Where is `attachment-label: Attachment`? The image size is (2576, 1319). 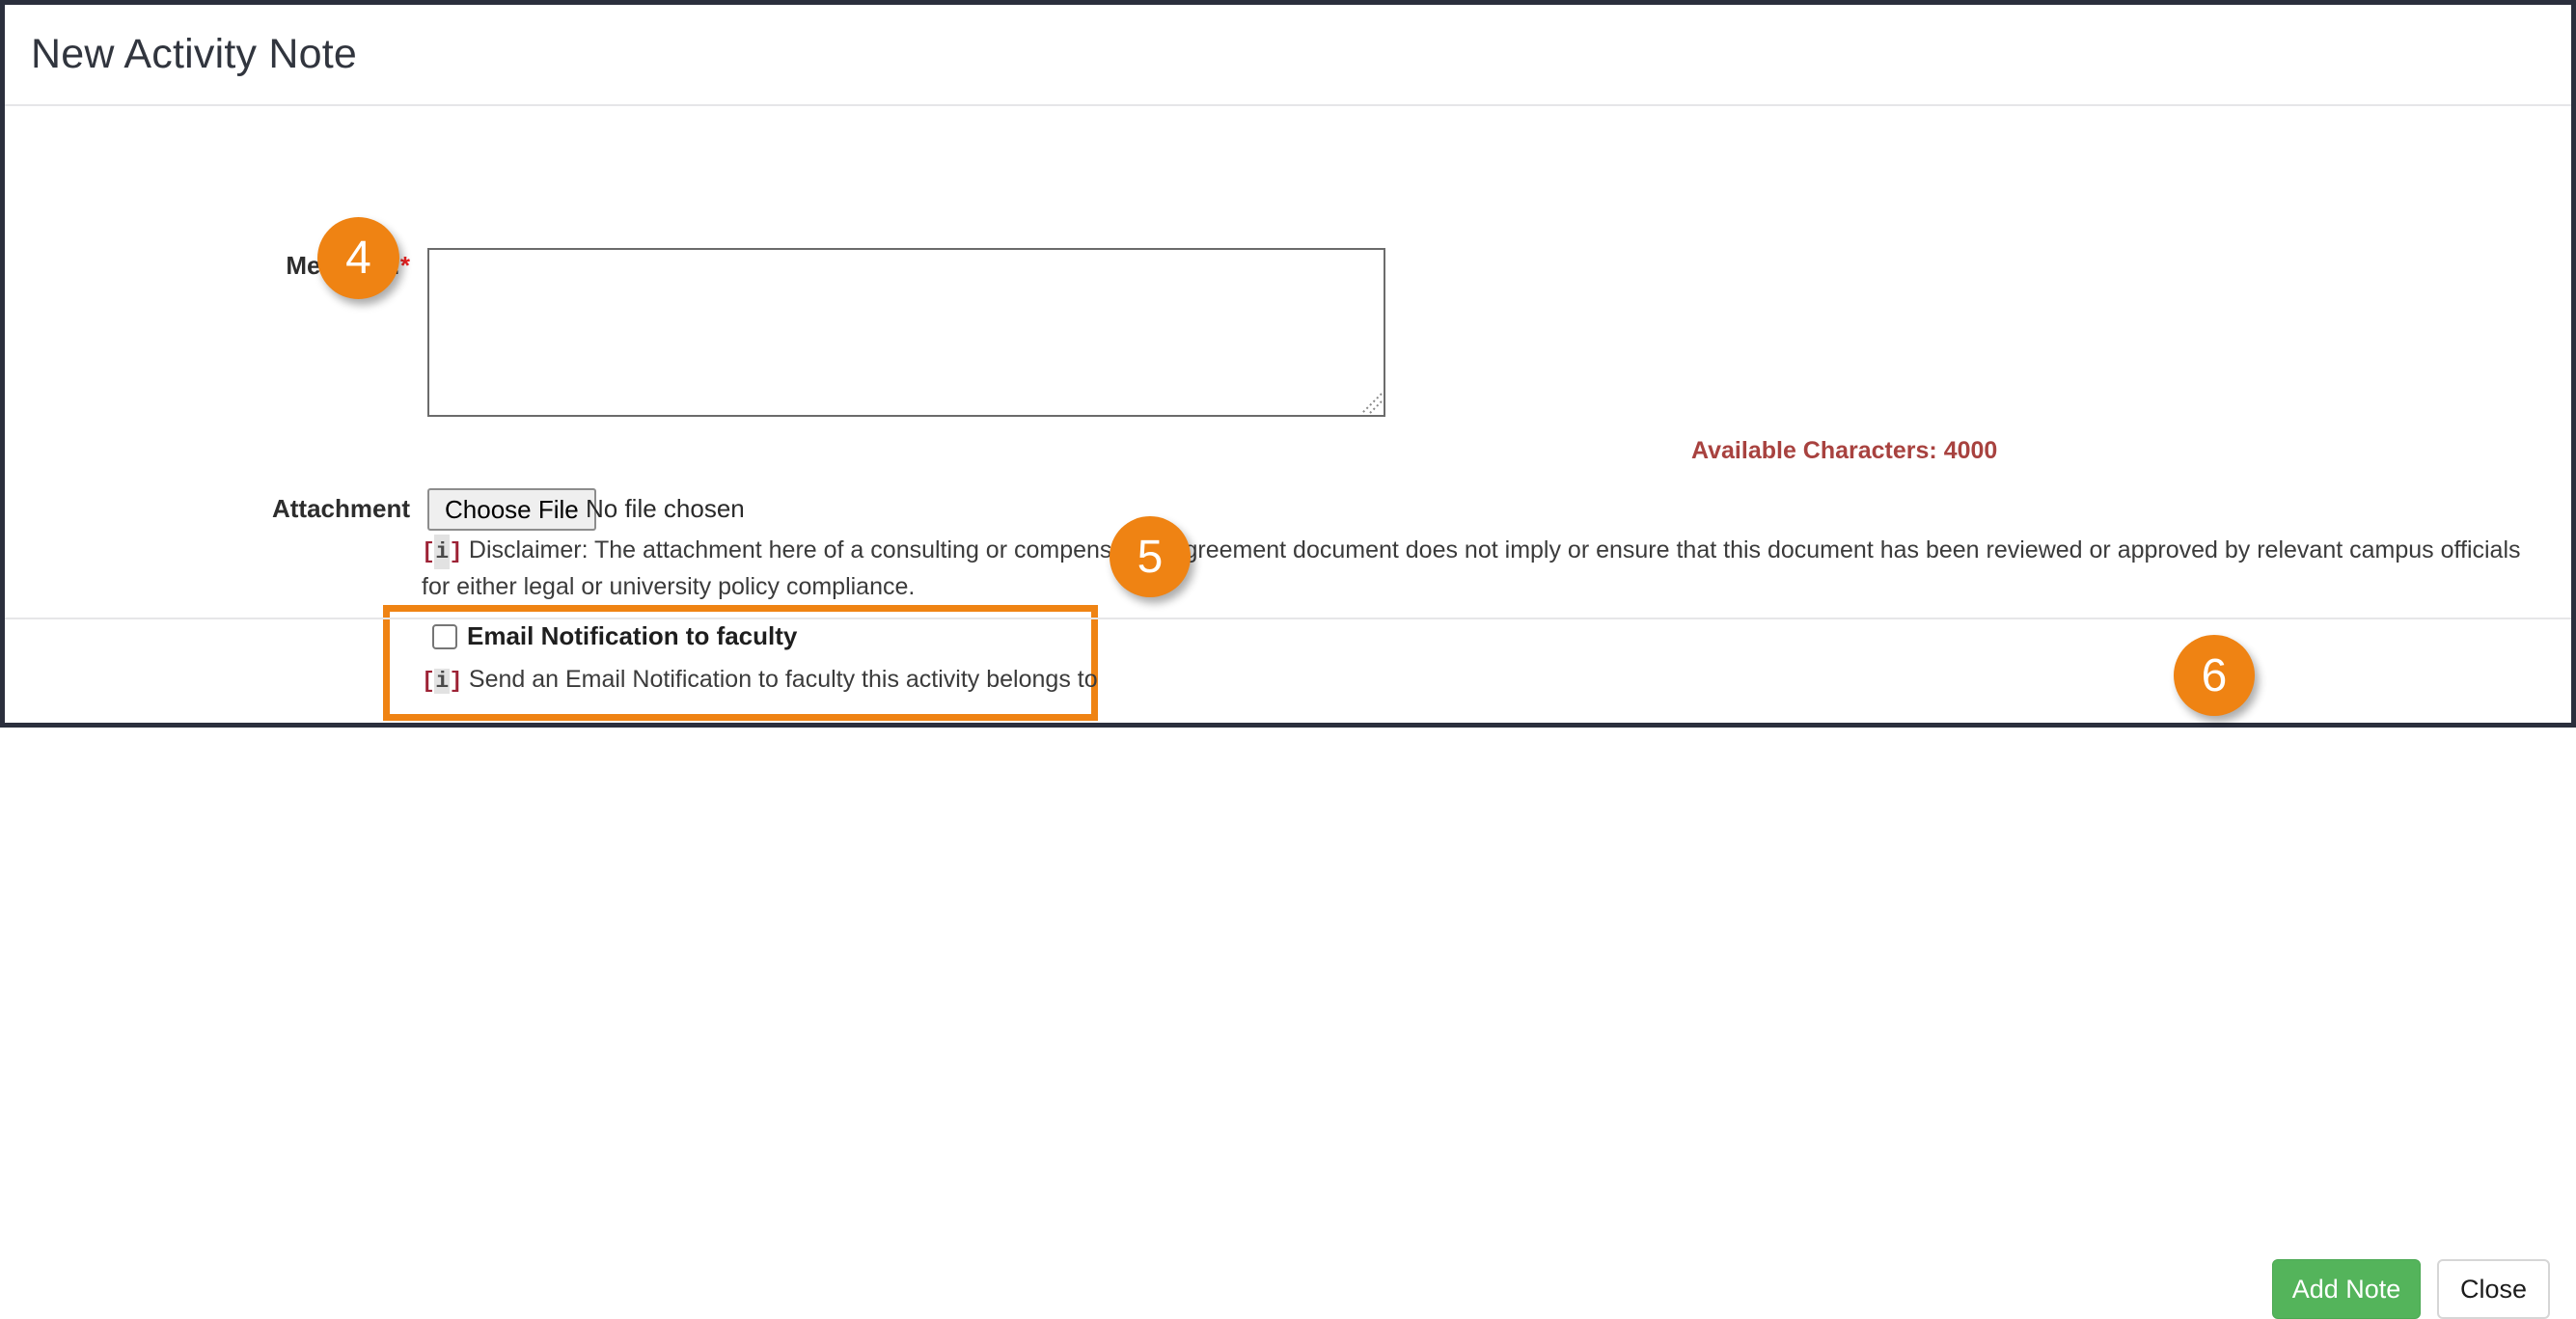 attachment-label: Attachment is located at coordinates (340, 508).